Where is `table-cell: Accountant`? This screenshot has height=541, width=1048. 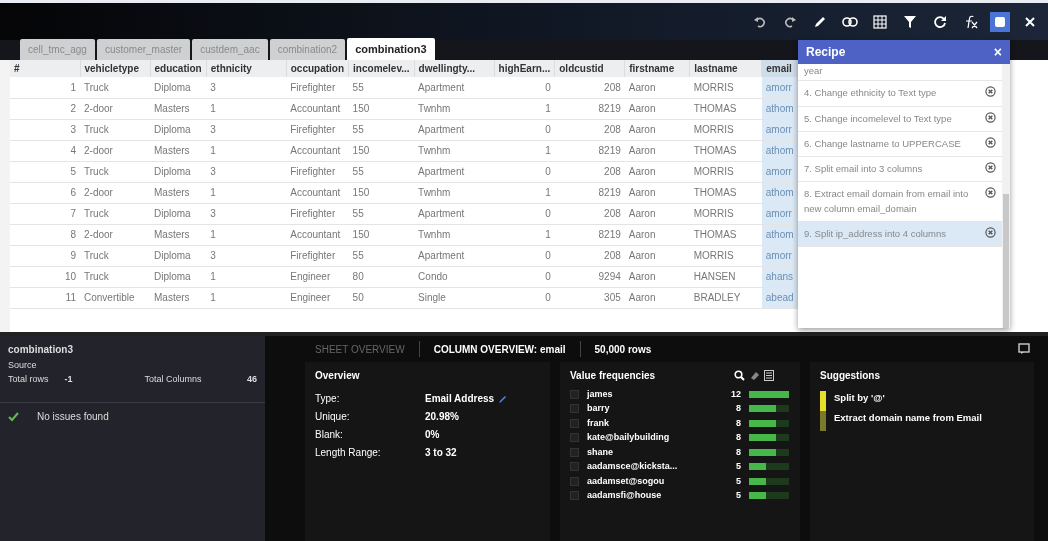 table-cell: Accountant is located at coordinates (317, 108).